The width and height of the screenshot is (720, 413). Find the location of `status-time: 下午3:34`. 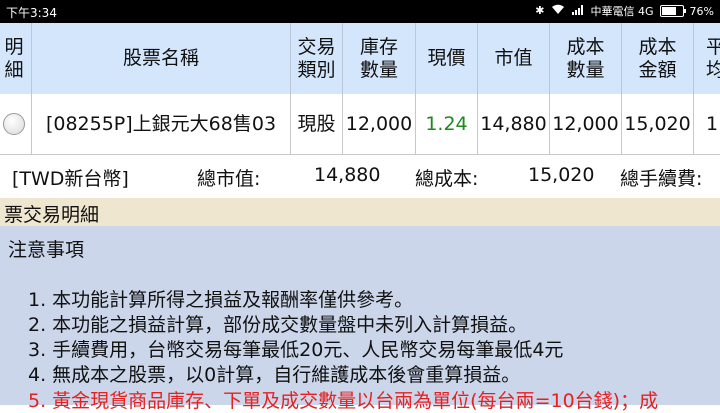

status-time: 下午3:34 is located at coordinates (31, 13).